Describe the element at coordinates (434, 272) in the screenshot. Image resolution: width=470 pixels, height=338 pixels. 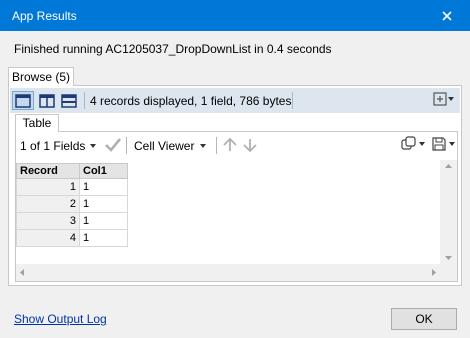
I see `scroll-right-icon` at that location.